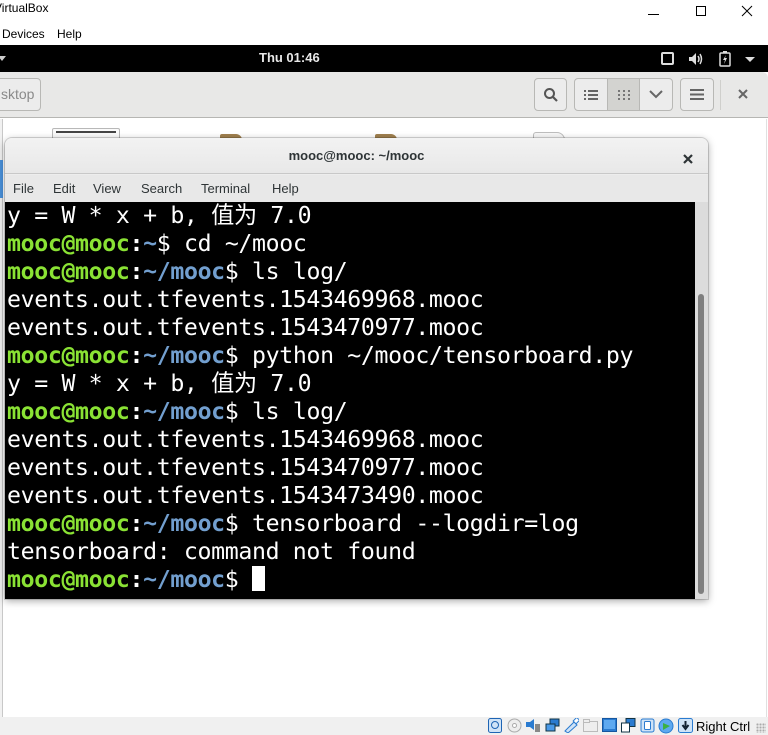 The height and width of the screenshot is (735, 768). I want to click on output-text: events.out.tfevents.1543473490.mooc, so click(245, 495).